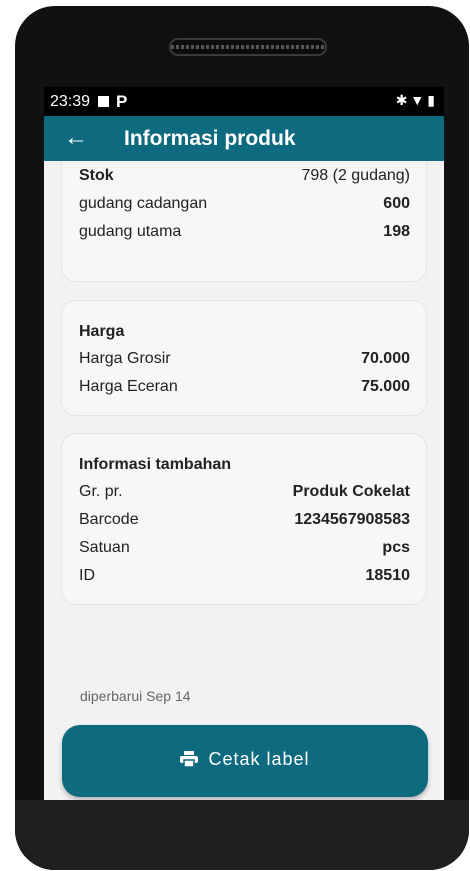 The height and width of the screenshot is (871, 470). What do you see at coordinates (259, 759) in the screenshot?
I see `print-label-text: Cetak label` at bounding box center [259, 759].